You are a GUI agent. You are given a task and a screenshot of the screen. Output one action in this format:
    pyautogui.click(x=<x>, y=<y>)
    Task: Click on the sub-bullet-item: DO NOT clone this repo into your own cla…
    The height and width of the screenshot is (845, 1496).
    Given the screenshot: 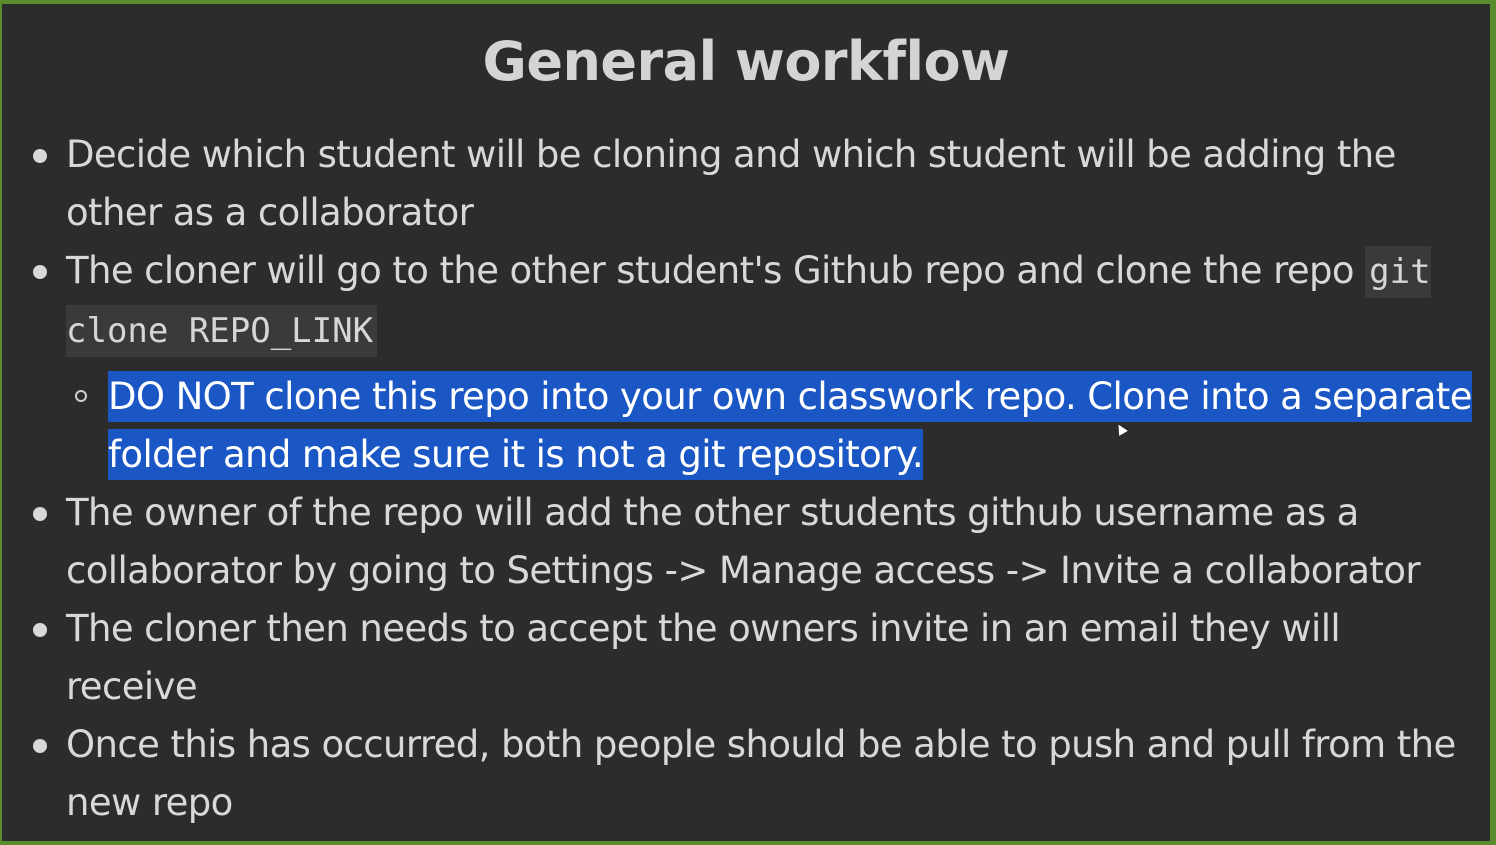 What is the action you would take?
    pyautogui.click(x=737, y=426)
    